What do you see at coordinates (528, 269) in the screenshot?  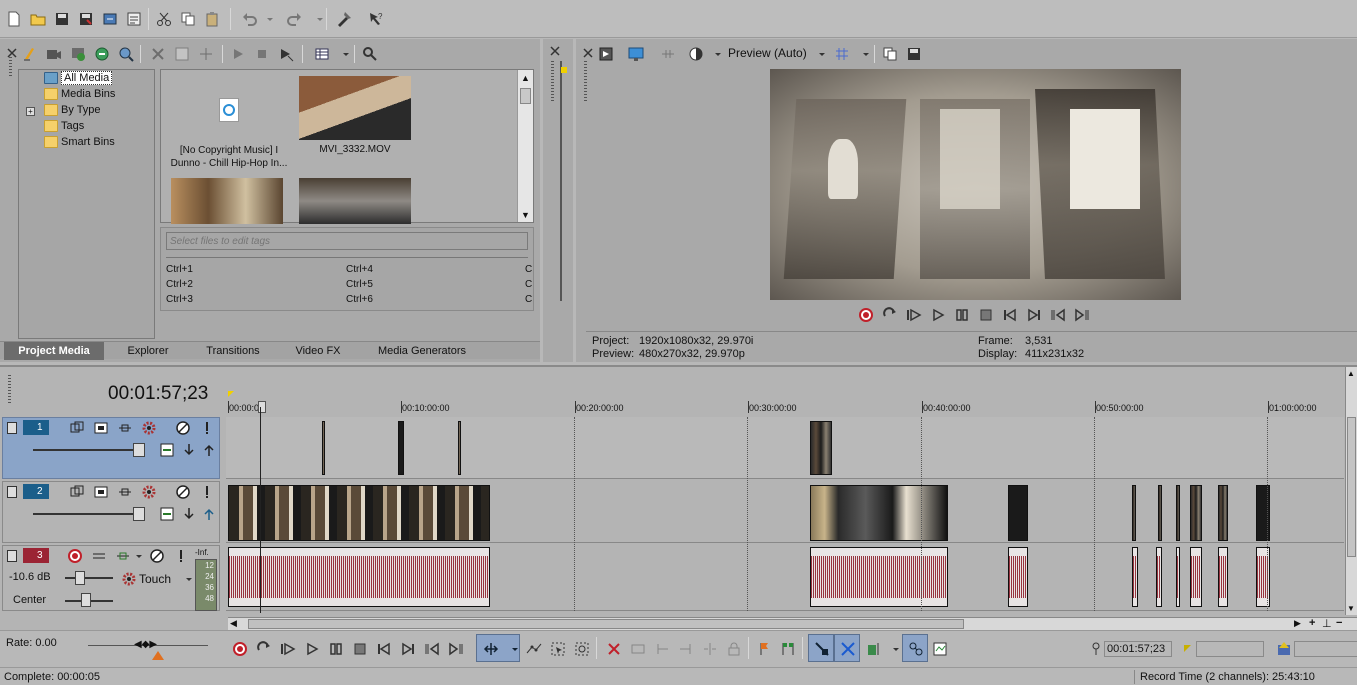 I see `shortcut-label: C` at bounding box center [528, 269].